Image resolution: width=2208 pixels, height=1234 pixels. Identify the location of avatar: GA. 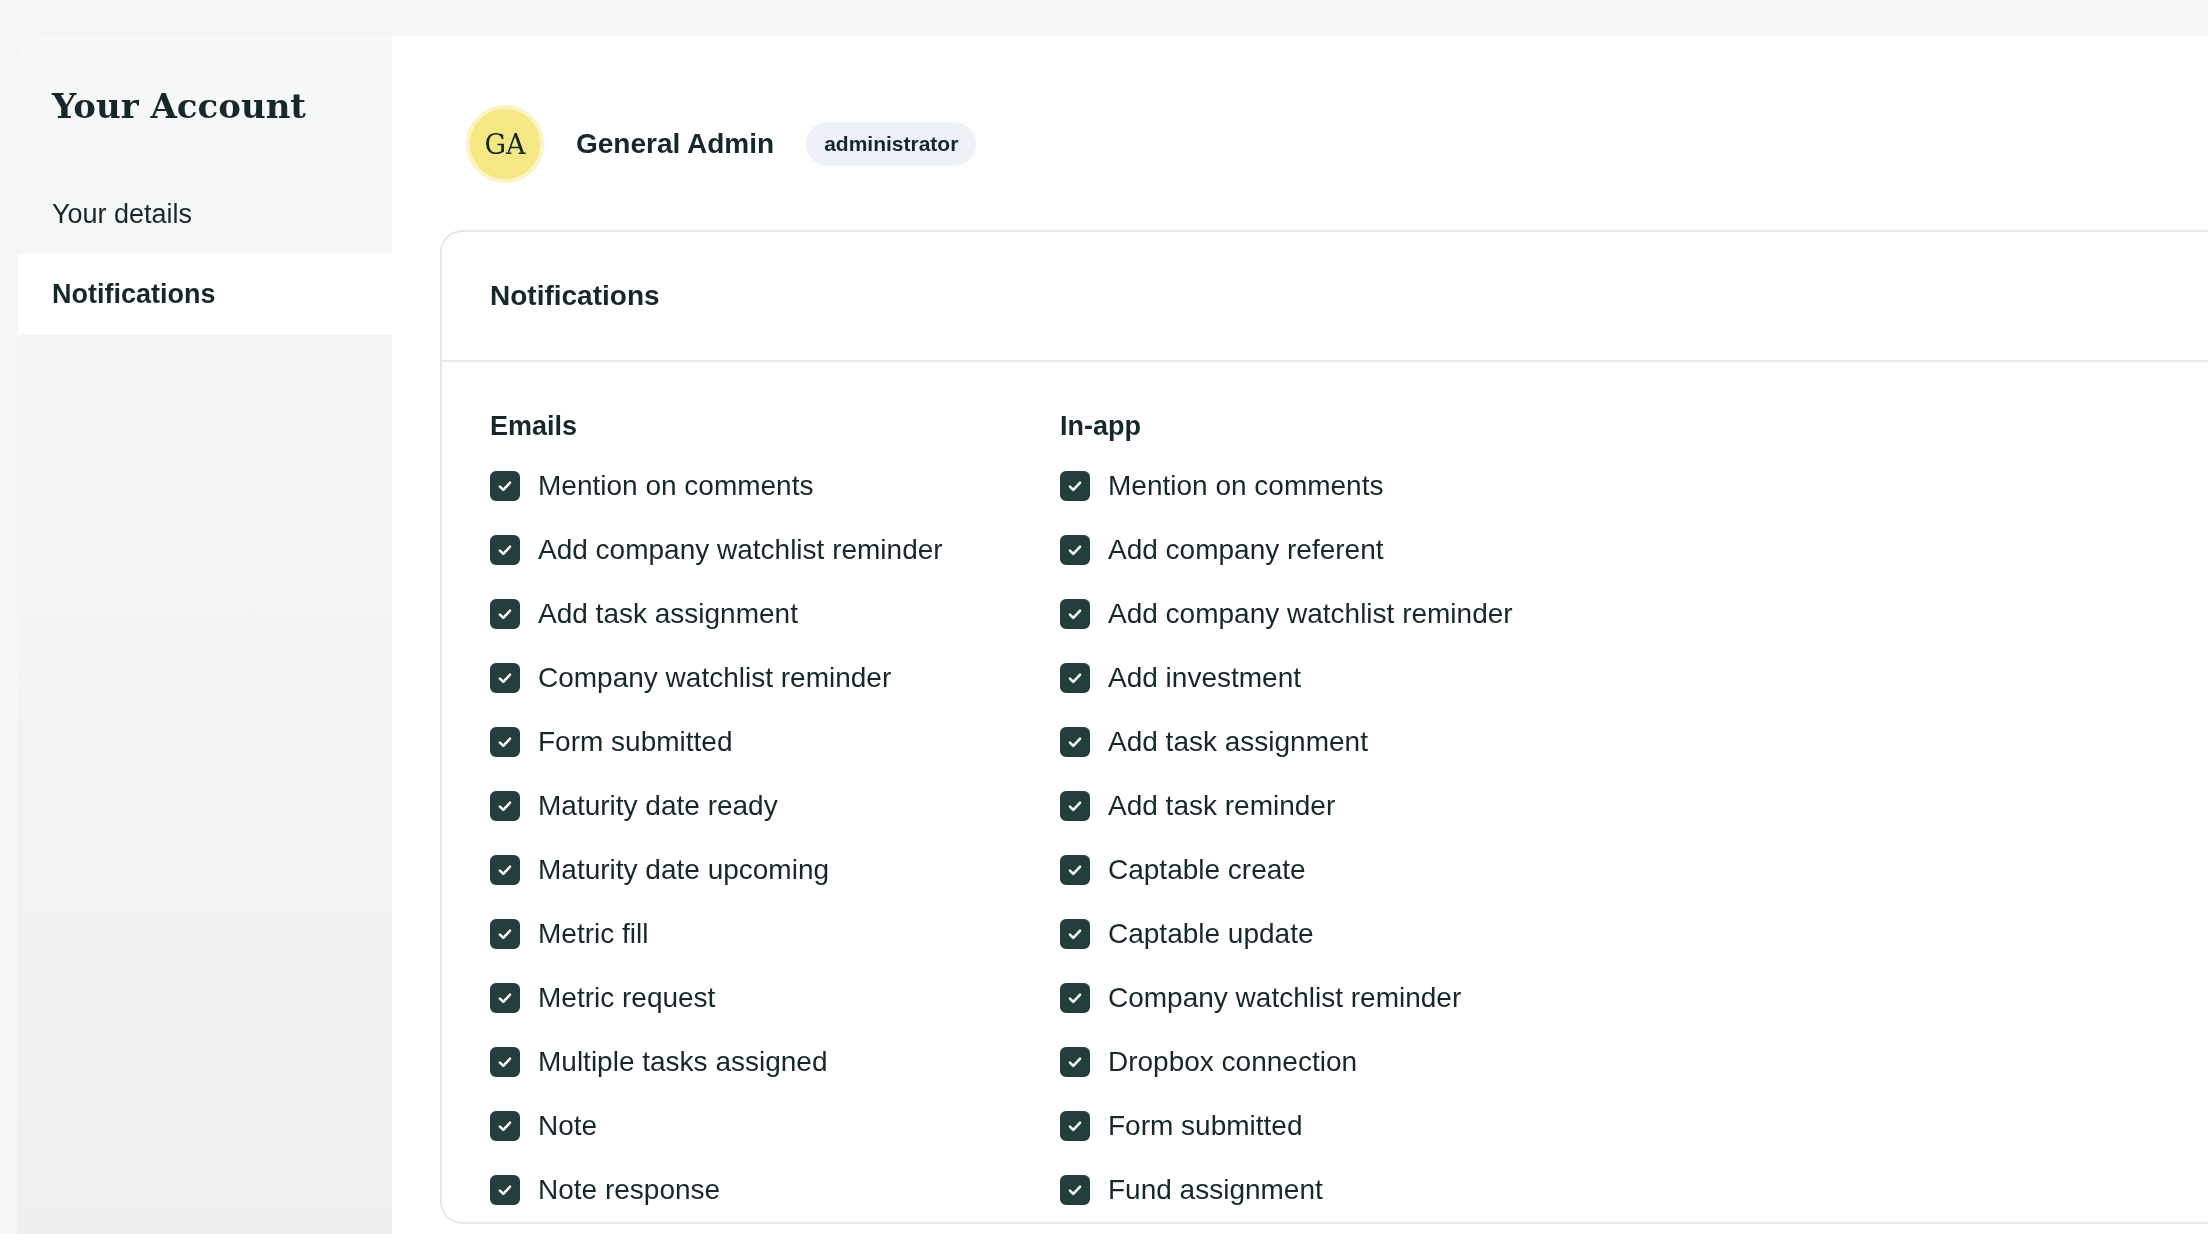
(505, 144).